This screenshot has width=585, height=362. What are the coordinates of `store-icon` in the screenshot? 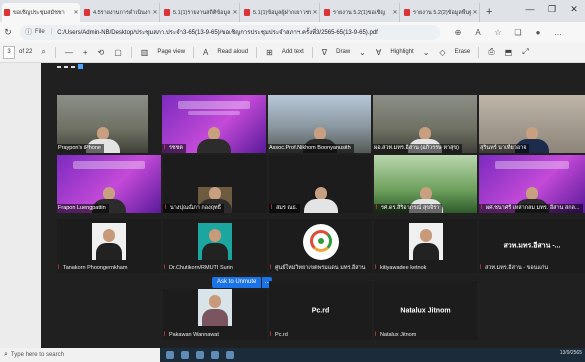 It's located at (215, 355).